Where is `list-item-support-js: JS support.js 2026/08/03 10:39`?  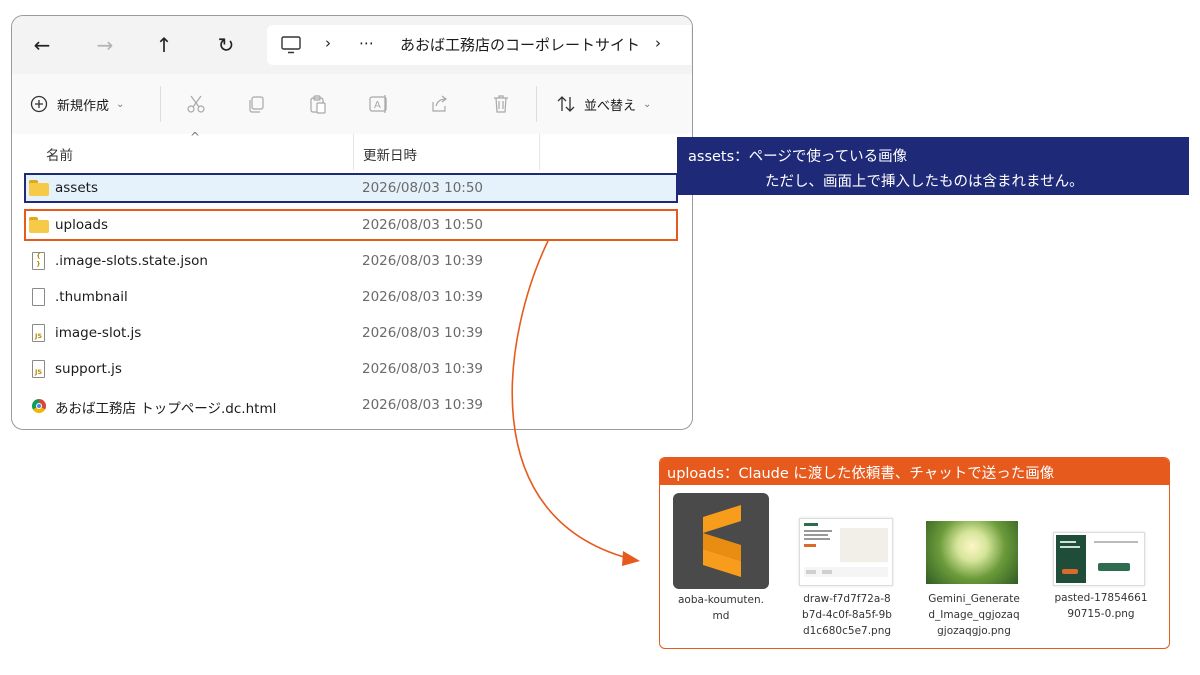
list-item-support-js: JS support.js 2026/08/03 10:39 is located at coordinates (351, 370).